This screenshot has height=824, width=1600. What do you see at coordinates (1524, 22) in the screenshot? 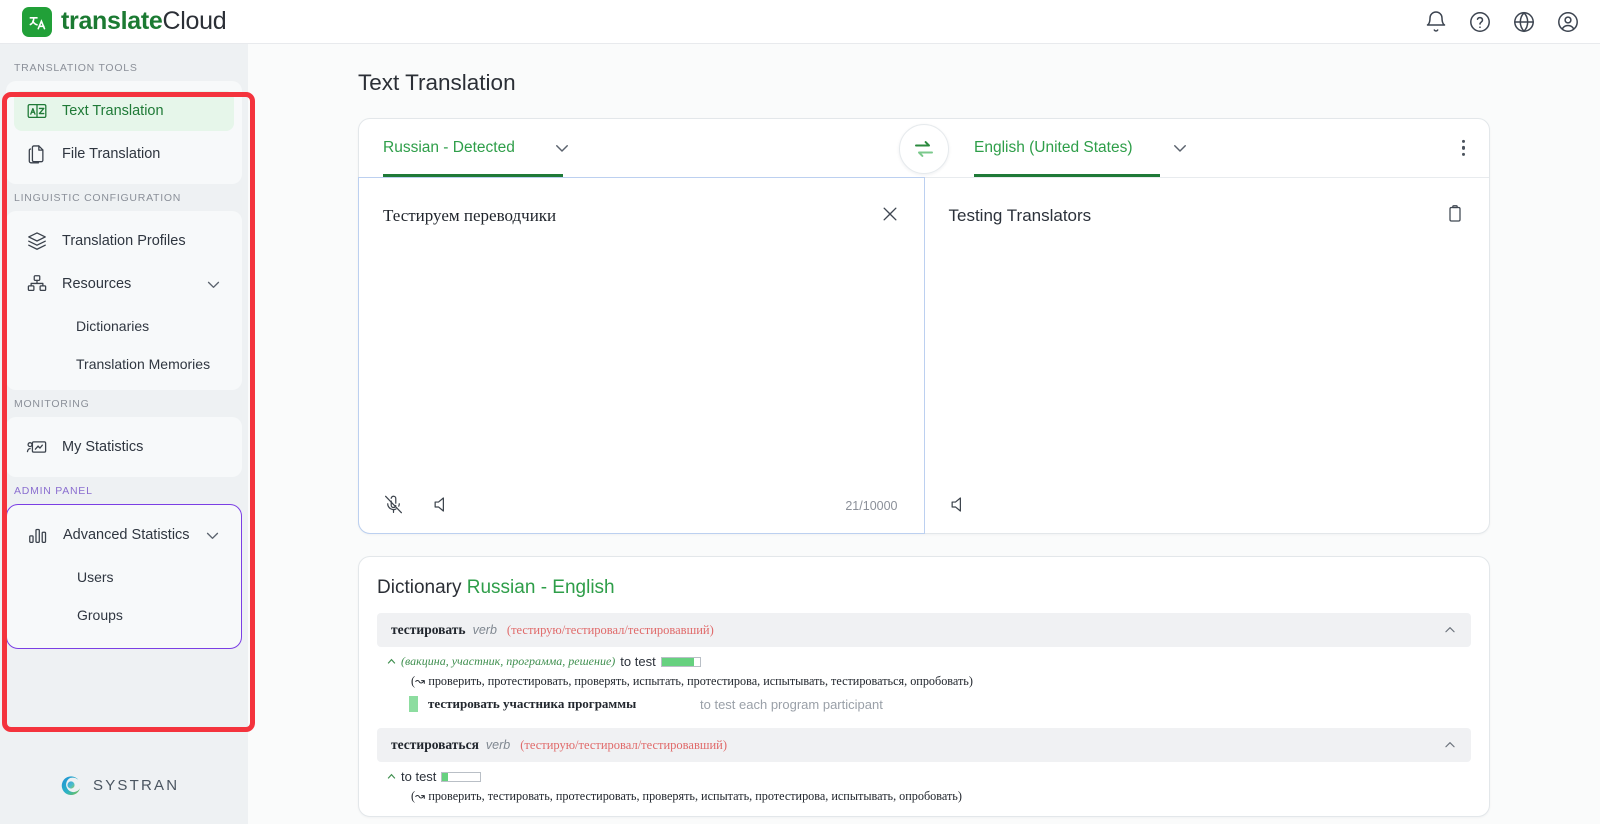
I see `language-globe-icon` at bounding box center [1524, 22].